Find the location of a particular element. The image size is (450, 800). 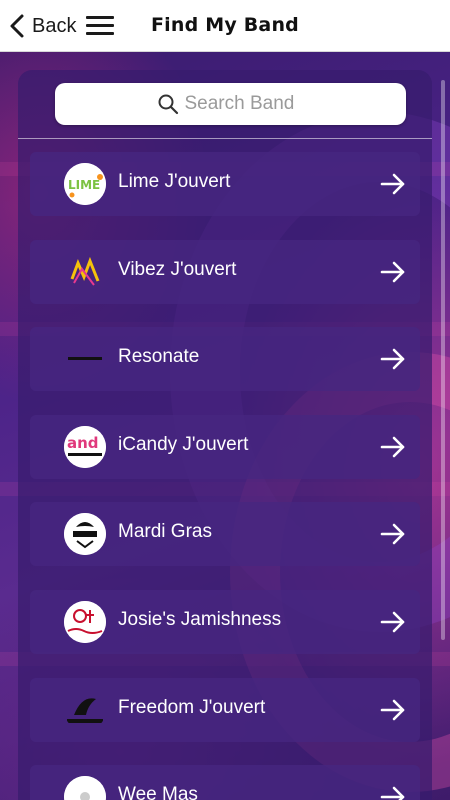

band-row-mardi-gras: Mardi Gras is located at coordinates (225, 534).